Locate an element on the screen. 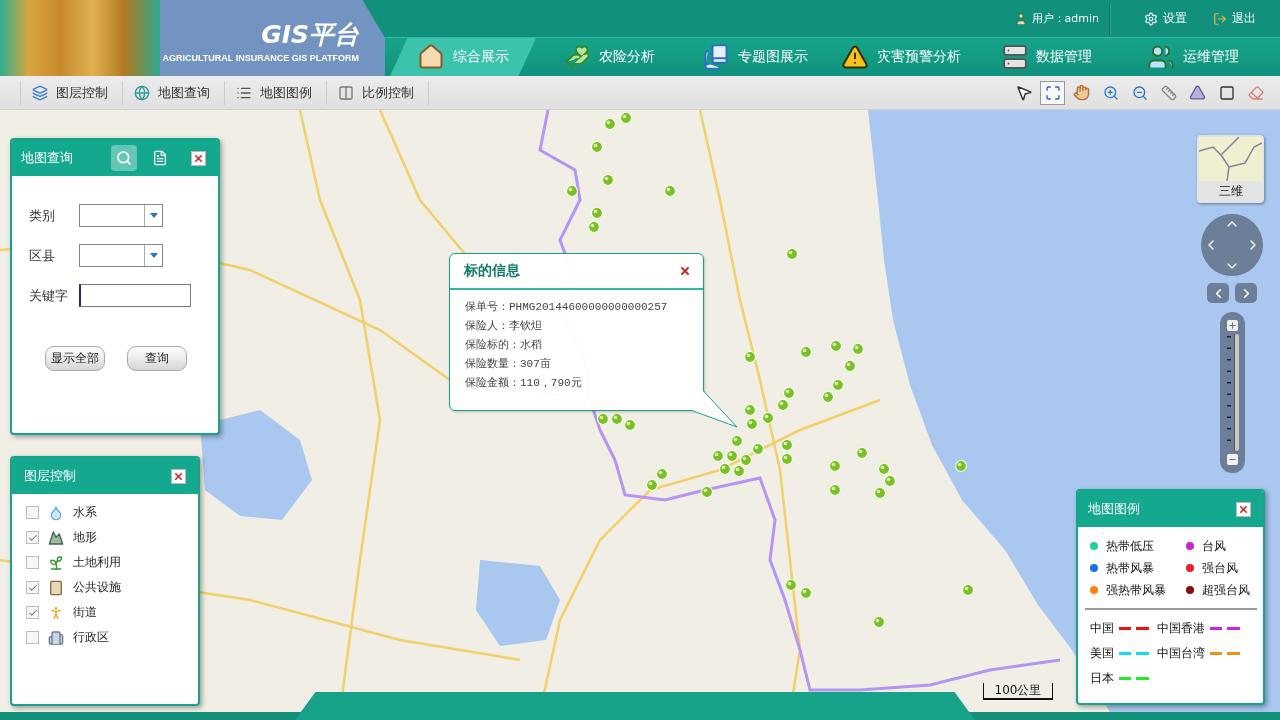 This screenshot has width=1280, height=720. toolbar-button: 图层控制 is located at coordinates (71, 92).